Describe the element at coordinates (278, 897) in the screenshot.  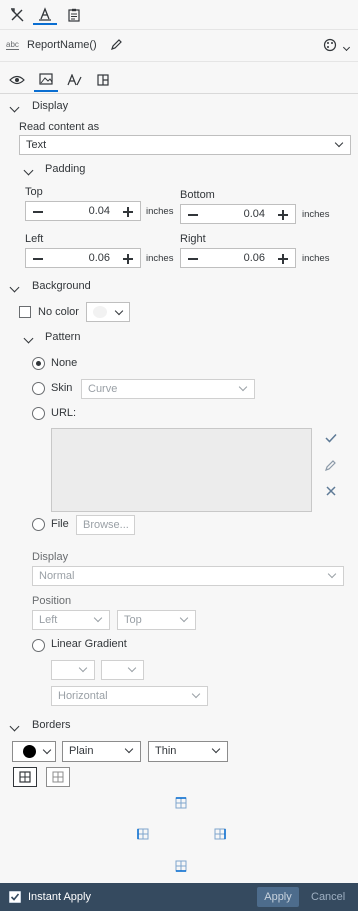
I see `apply-button: Apply` at that location.